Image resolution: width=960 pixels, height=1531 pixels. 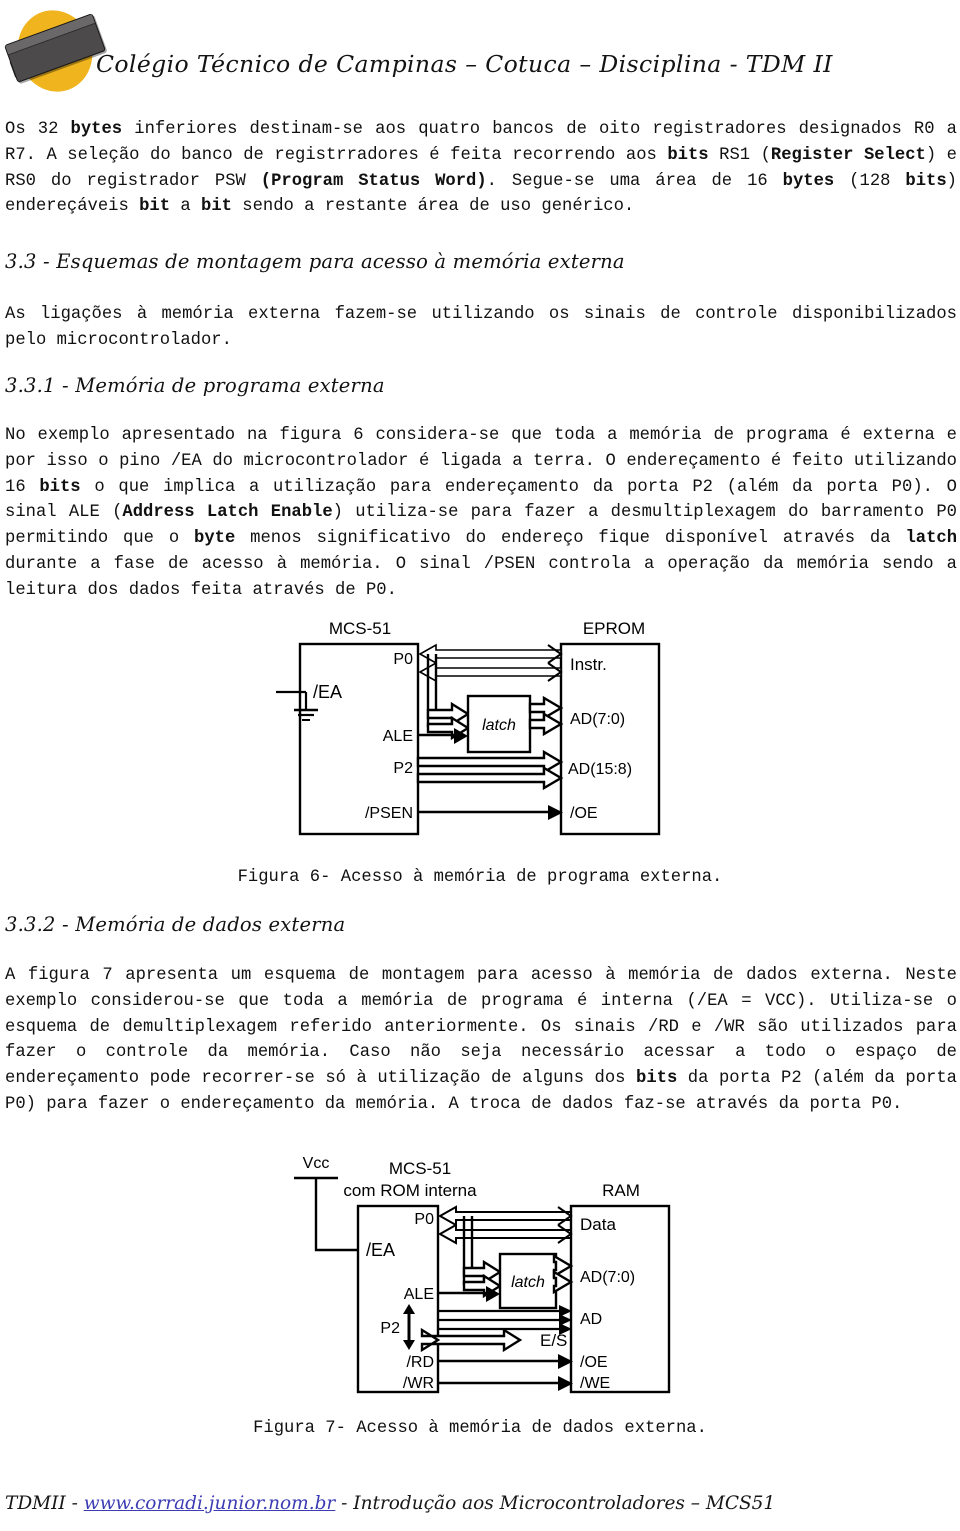 What do you see at coordinates (598, 1224) in the screenshot?
I see `f7-pin-data: Data` at bounding box center [598, 1224].